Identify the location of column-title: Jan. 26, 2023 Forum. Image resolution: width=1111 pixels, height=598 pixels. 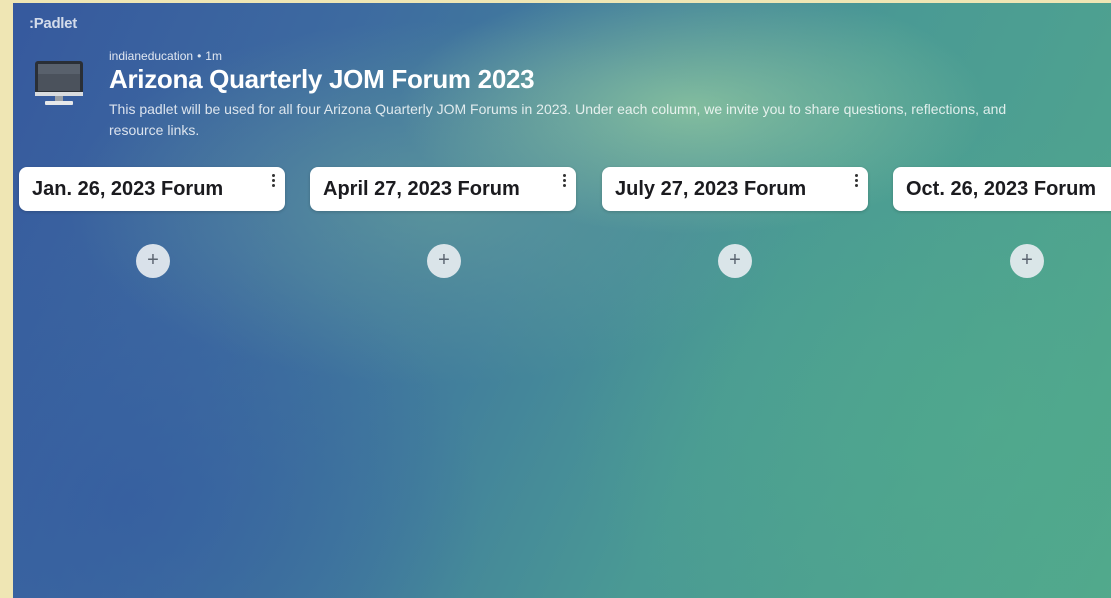
(128, 189).